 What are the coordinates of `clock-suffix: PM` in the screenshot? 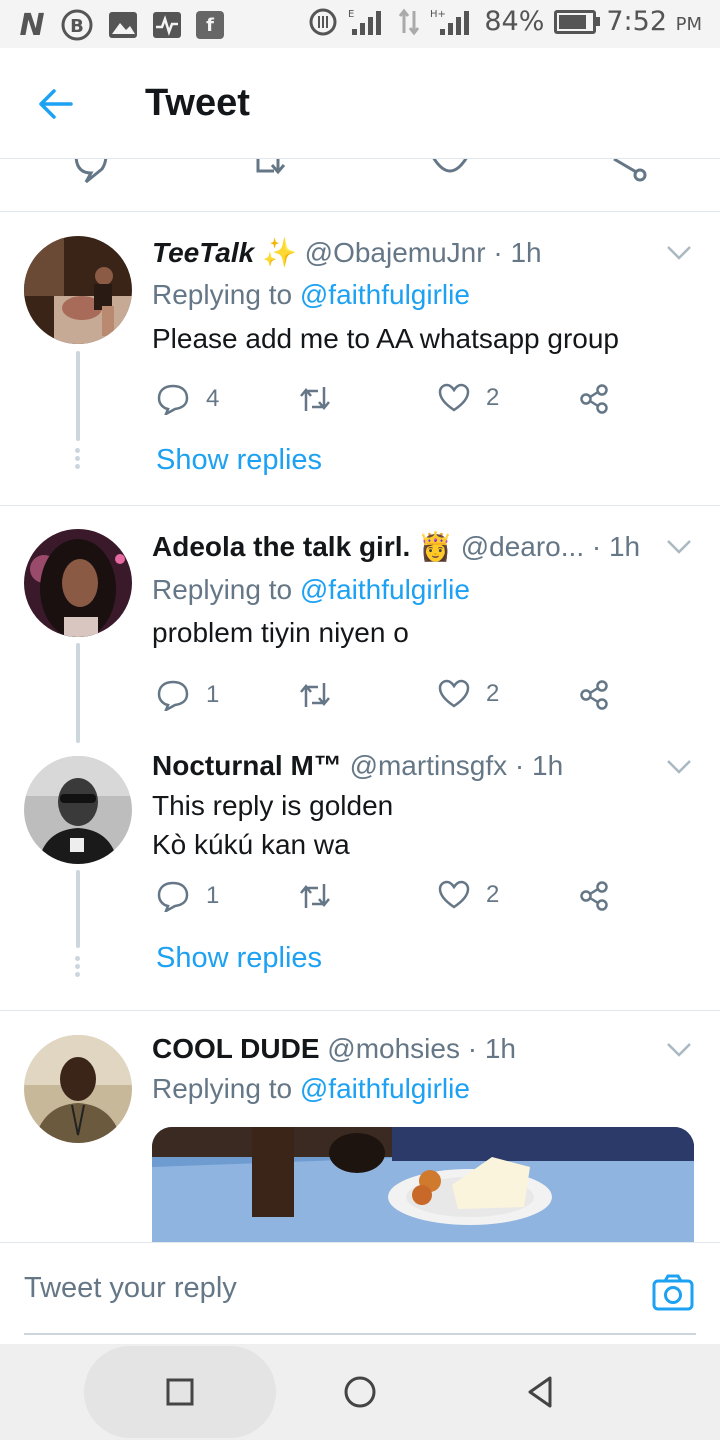 It's located at (688, 24).